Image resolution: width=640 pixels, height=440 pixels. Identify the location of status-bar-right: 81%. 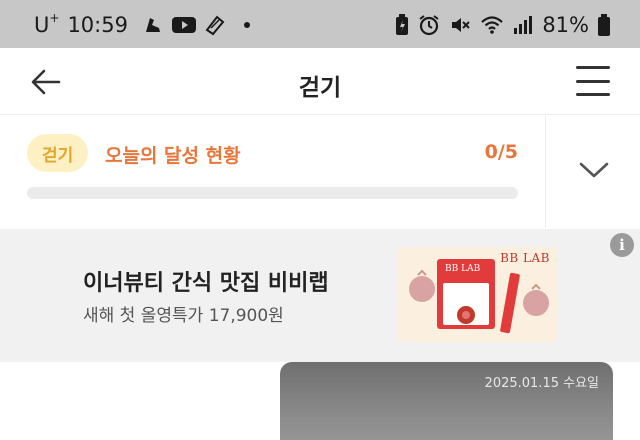
(502, 25).